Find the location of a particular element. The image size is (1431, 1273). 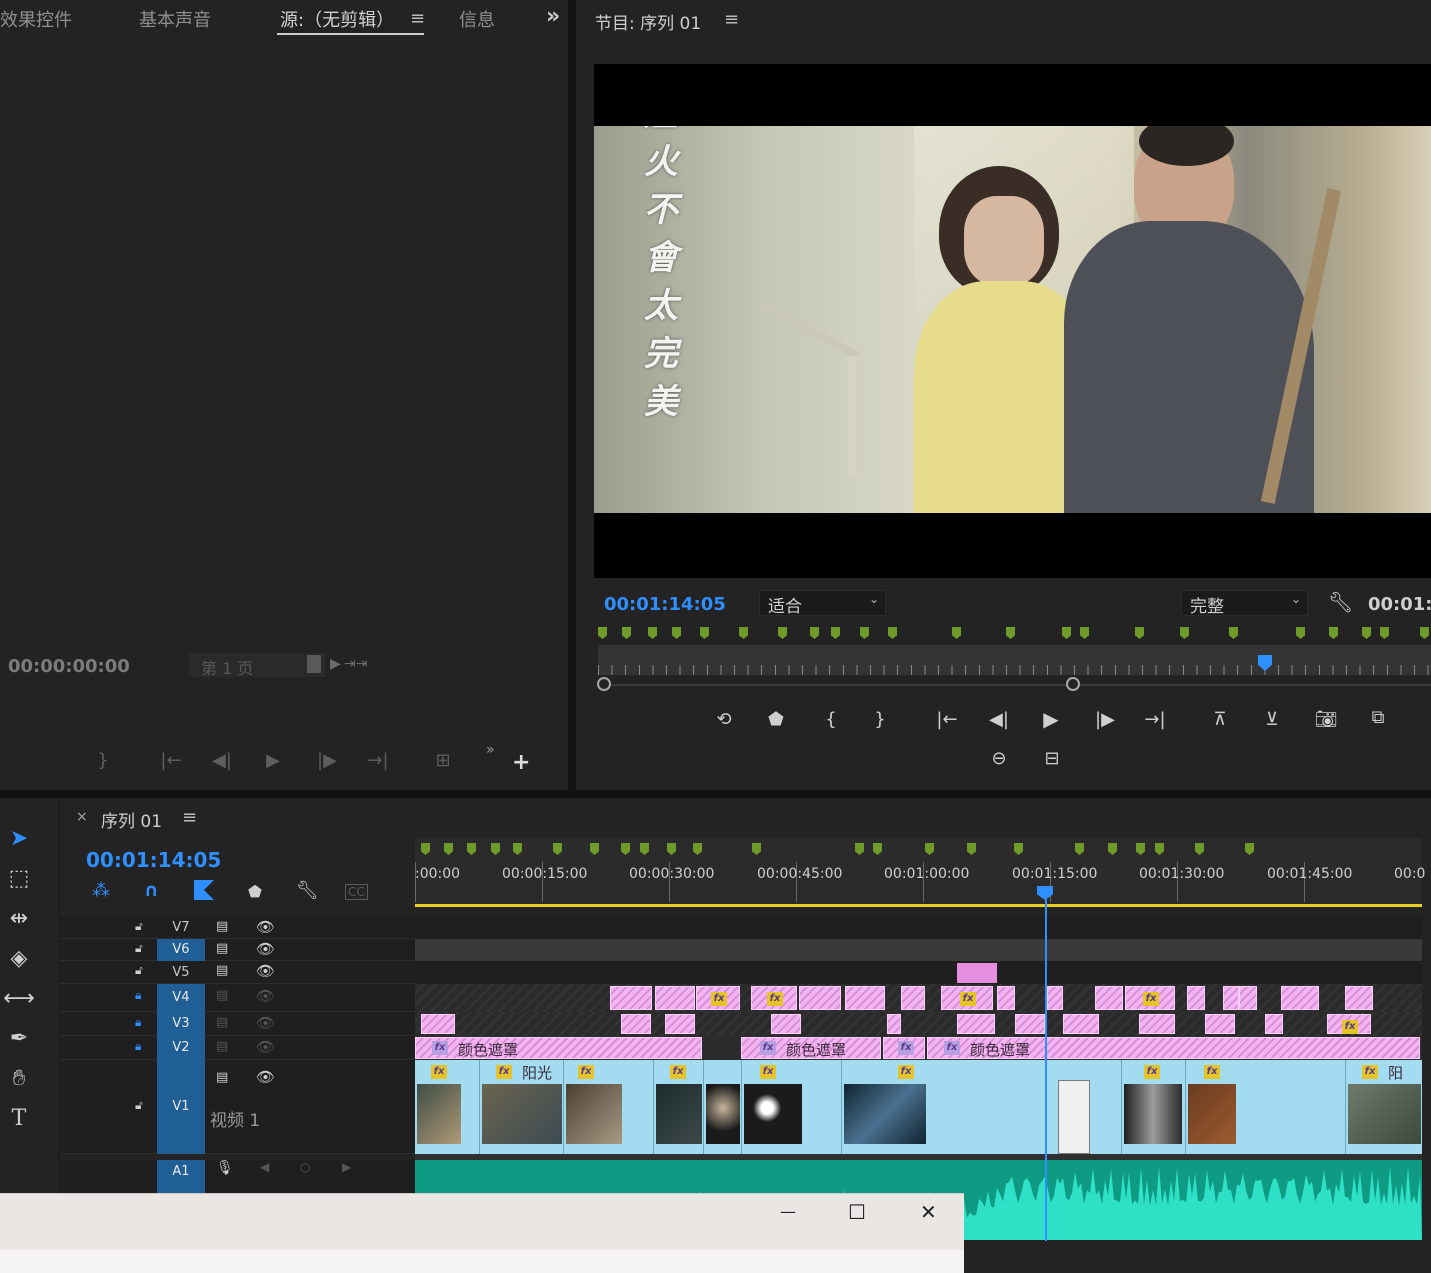

lift-icon: ⊼ is located at coordinates (1220, 719).